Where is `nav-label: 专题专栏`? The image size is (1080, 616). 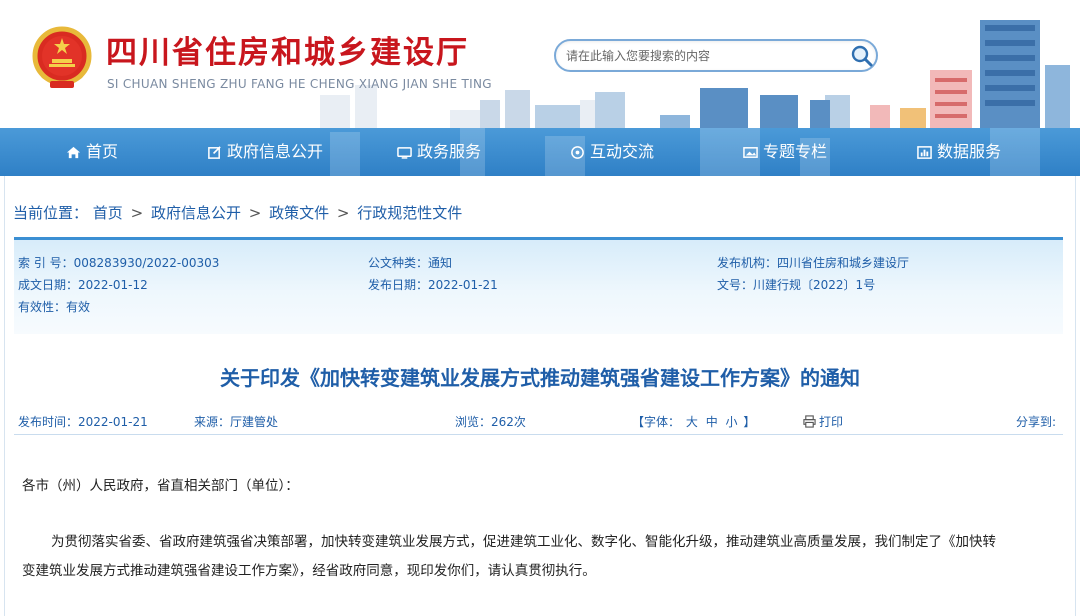
nav-label: 专题专栏 is located at coordinates (795, 151).